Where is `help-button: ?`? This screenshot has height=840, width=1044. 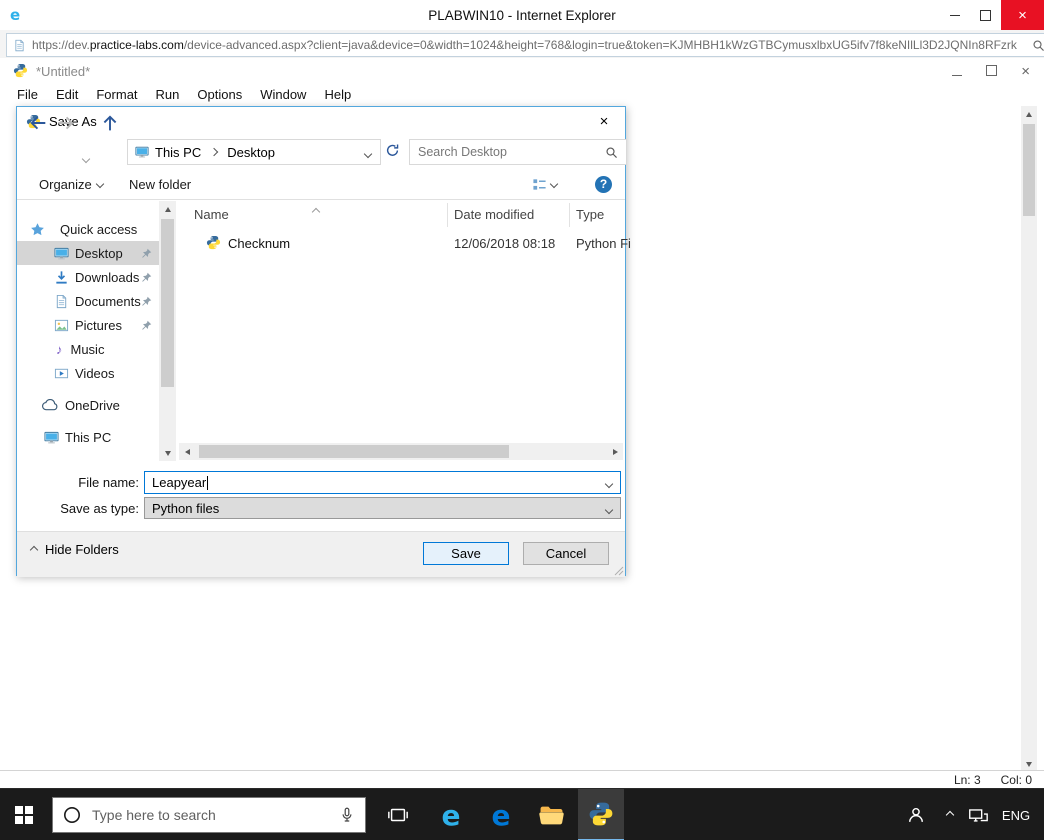 help-button: ? is located at coordinates (603, 184).